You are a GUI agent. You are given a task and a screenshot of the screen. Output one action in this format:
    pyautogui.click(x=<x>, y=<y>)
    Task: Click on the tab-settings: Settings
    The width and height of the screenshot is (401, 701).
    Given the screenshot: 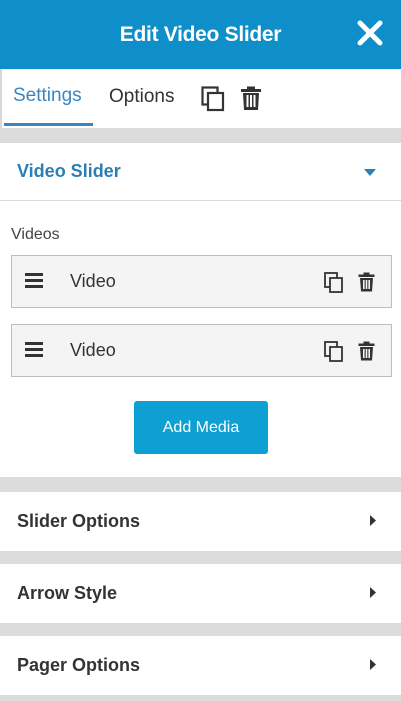 What is the action you would take?
    pyautogui.click(x=48, y=97)
    